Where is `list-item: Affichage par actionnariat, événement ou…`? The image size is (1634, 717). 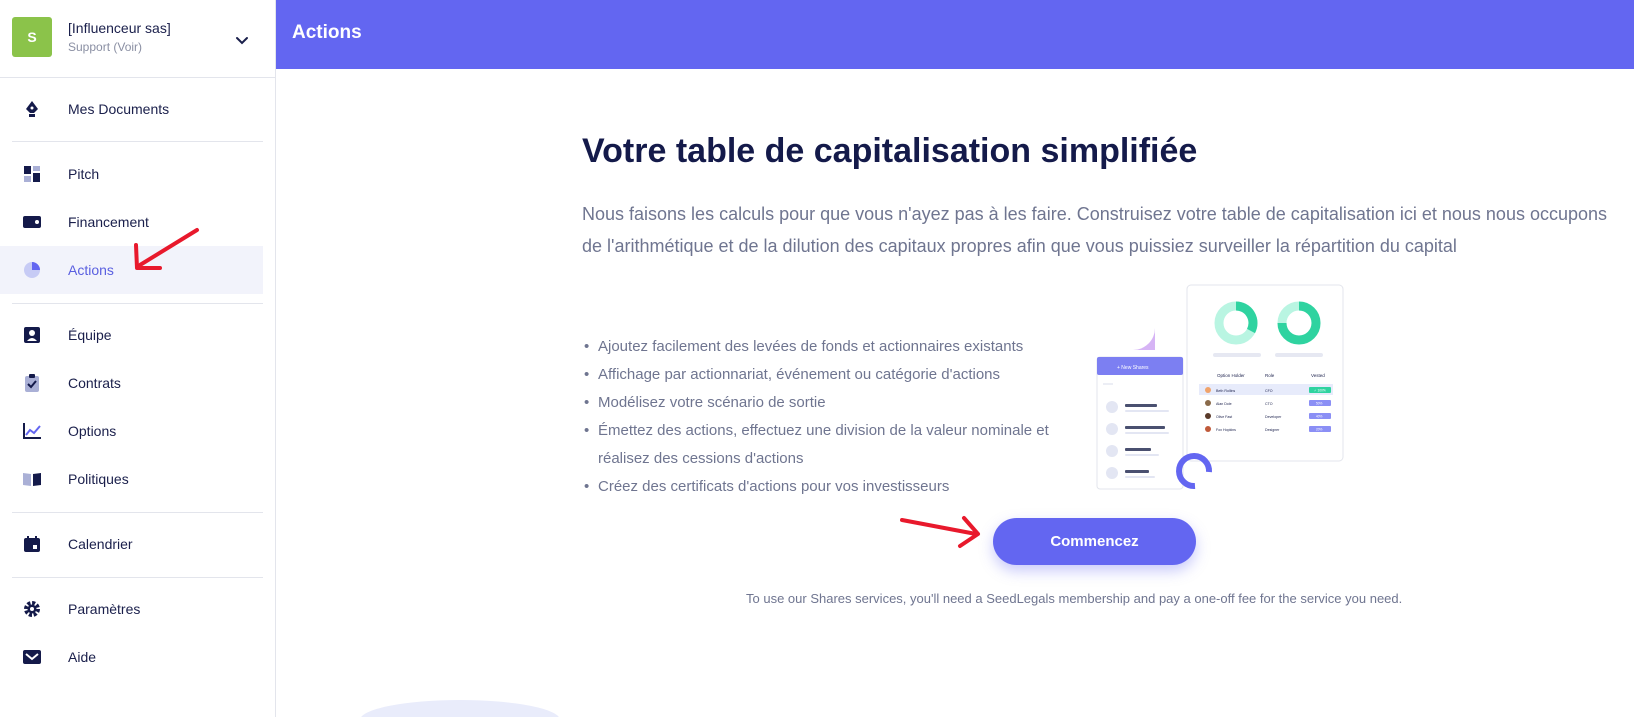
list-item: Affichage par actionnariat, événement ou… is located at coordinates (842, 375).